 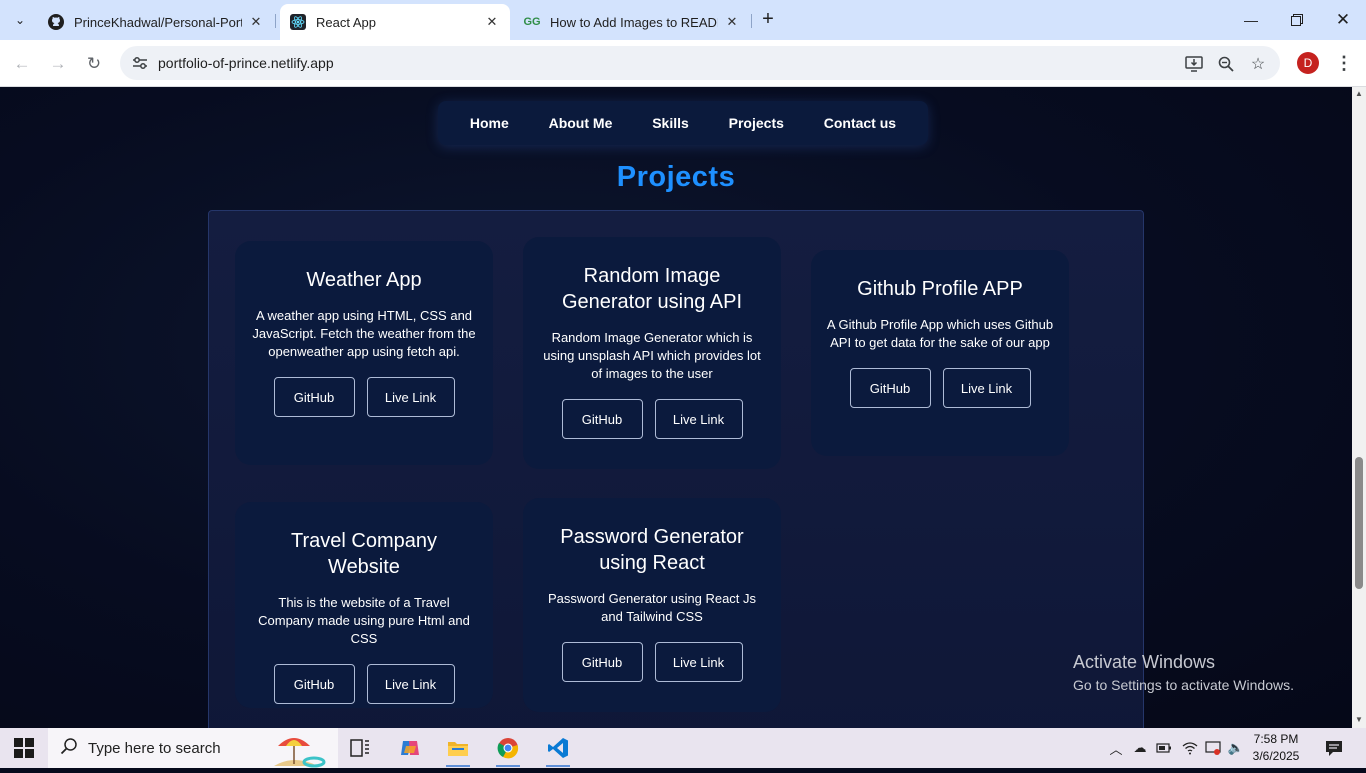 I want to click on tab-title: PrinceKhadwal/Personal-Portfolio, so click(x=158, y=22).